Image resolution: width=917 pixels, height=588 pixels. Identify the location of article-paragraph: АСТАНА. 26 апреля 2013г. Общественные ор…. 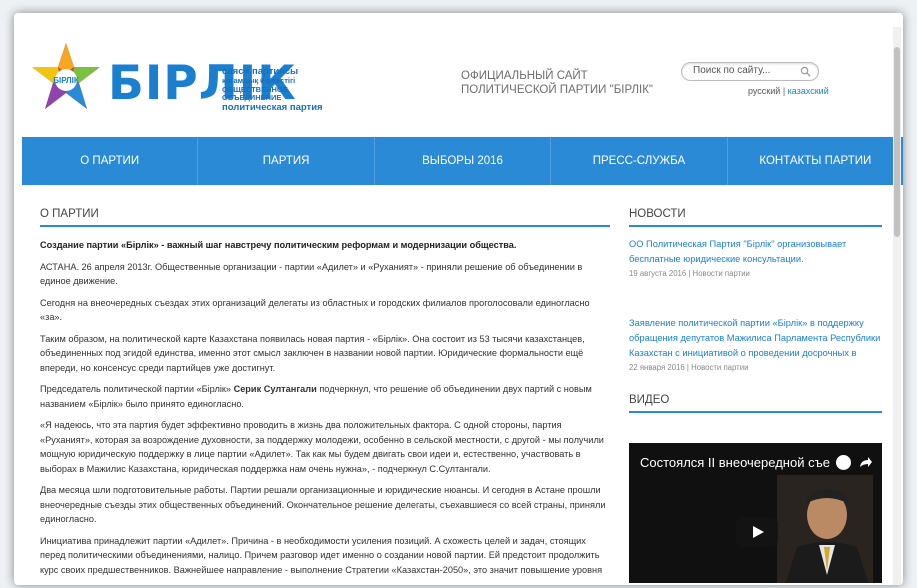
(311, 274).